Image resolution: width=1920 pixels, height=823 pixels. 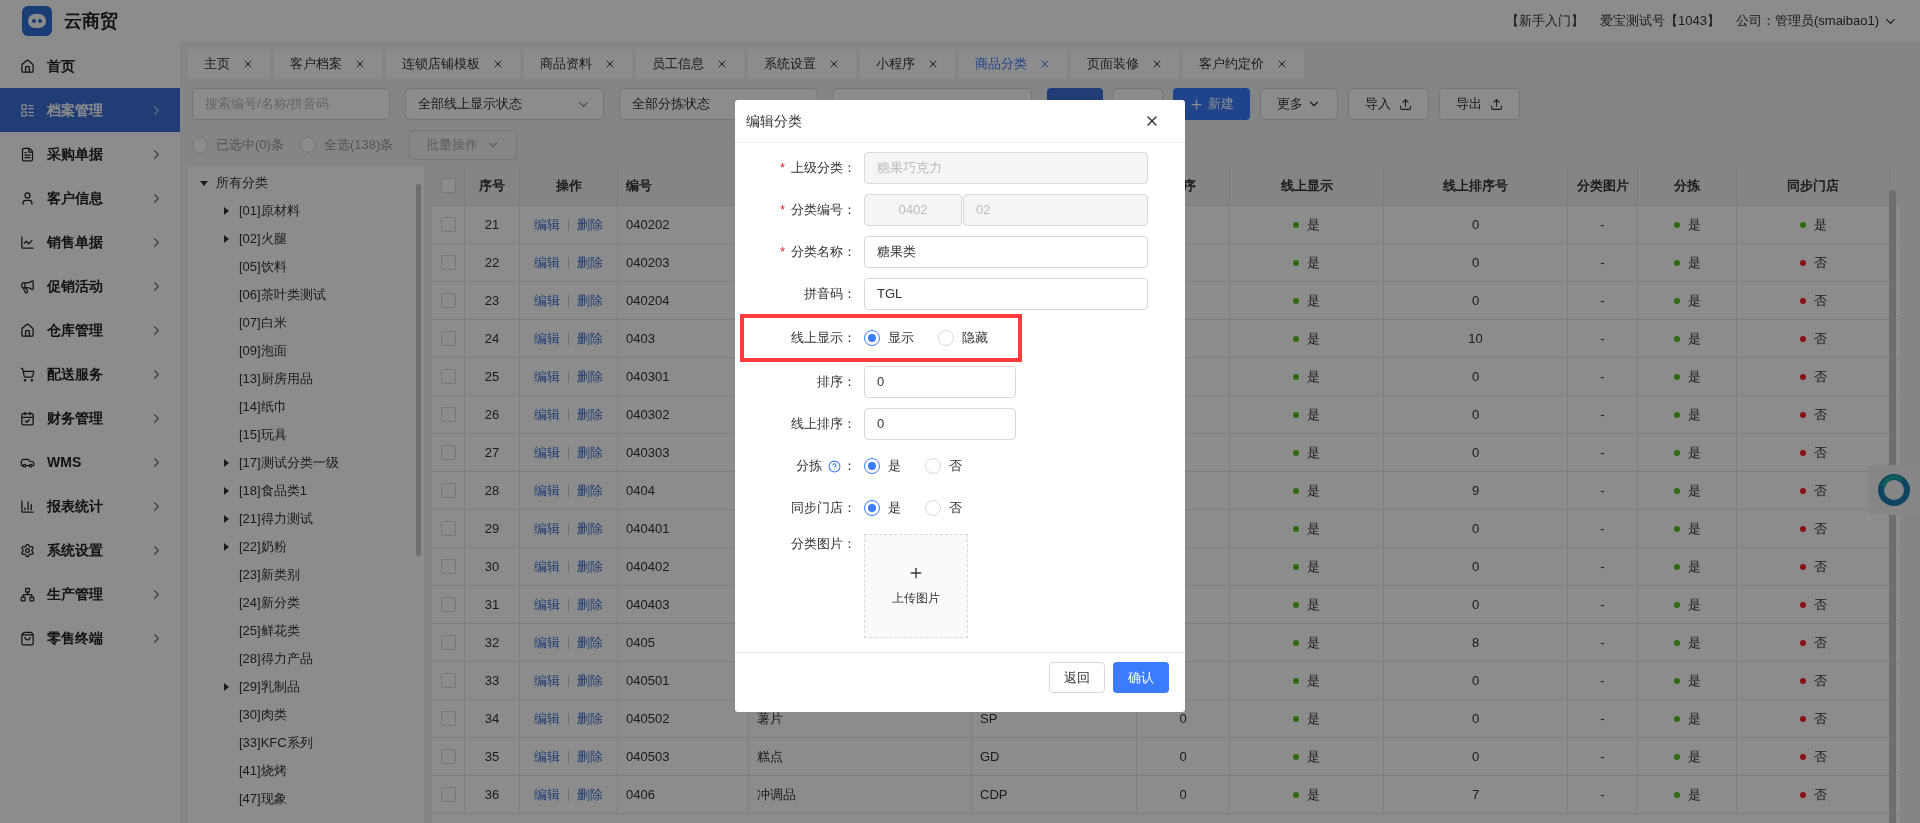 I want to click on radio-label: 隐藏, so click(x=975, y=338).